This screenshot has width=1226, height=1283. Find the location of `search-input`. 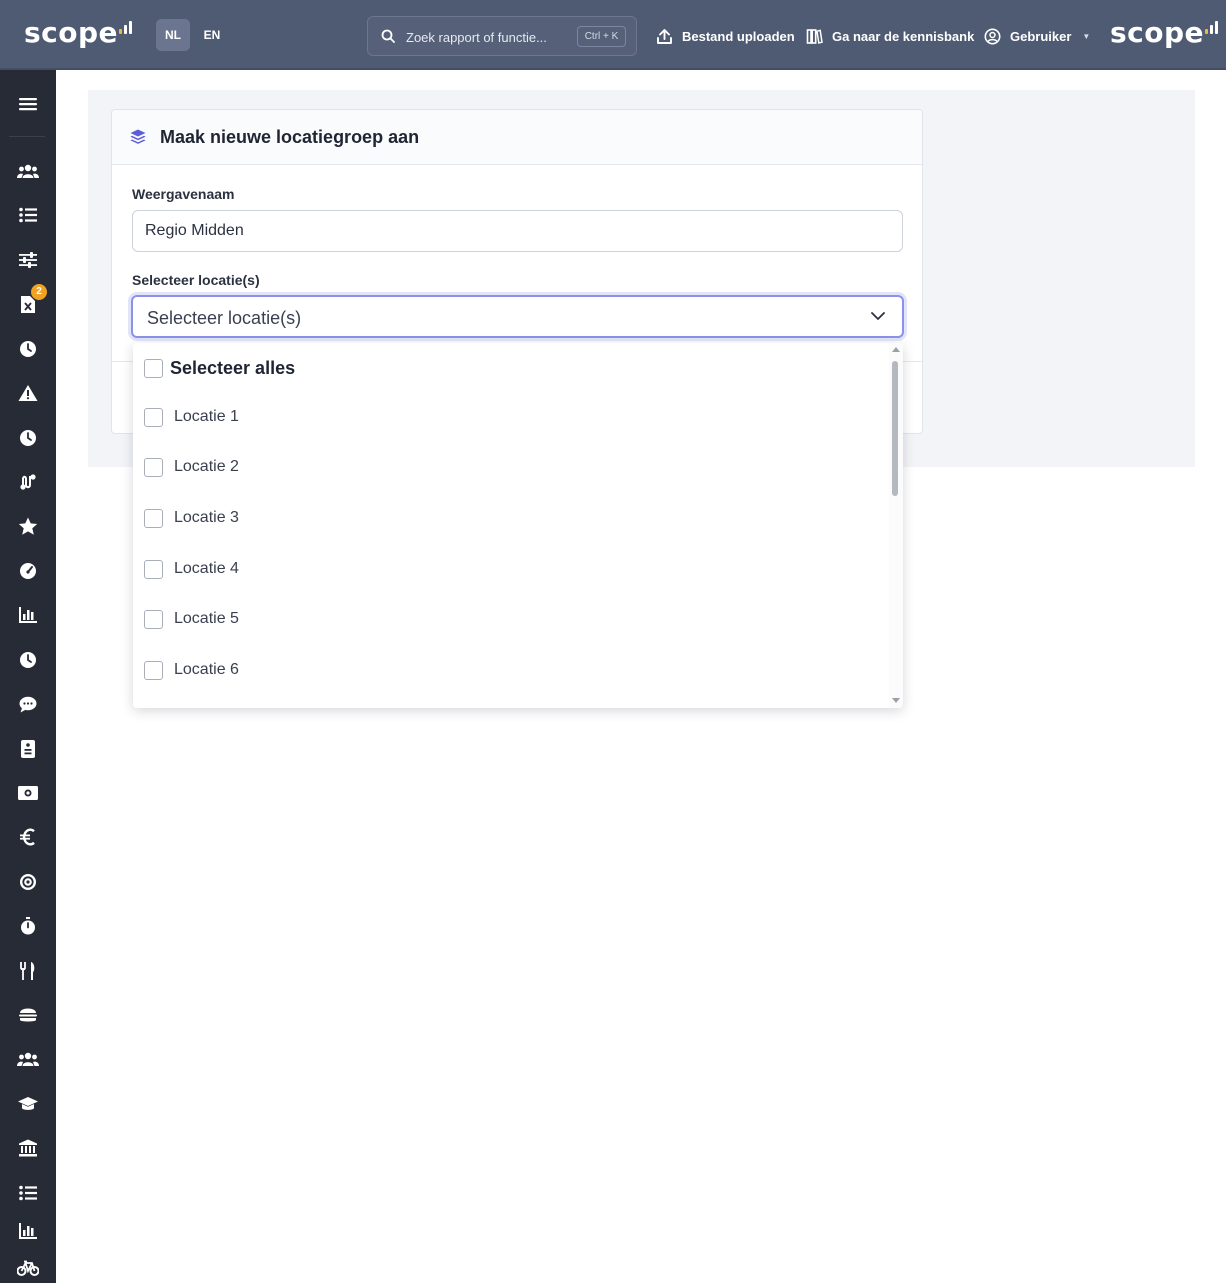

search-input is located at coordinates (481, 37).